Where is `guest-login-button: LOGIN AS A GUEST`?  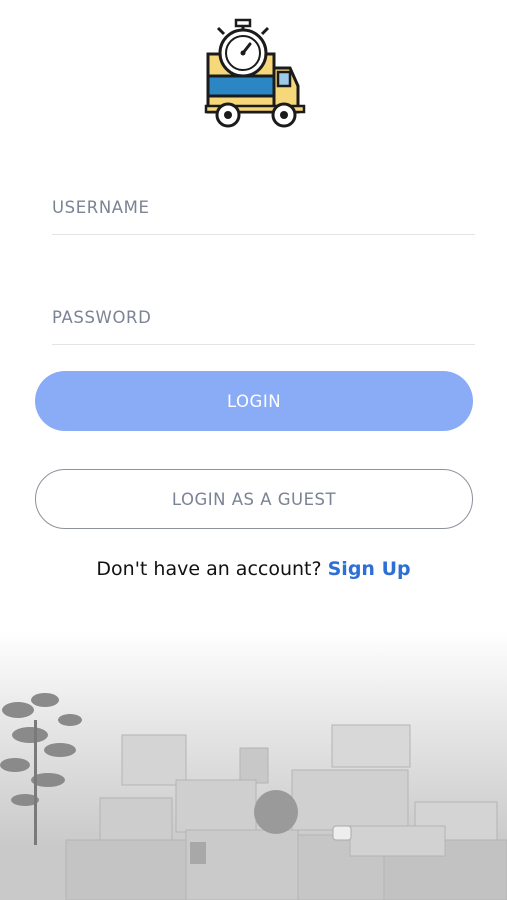
guest-login-button: LOGIN AS A GUEST is located at coordinates (254, 499).